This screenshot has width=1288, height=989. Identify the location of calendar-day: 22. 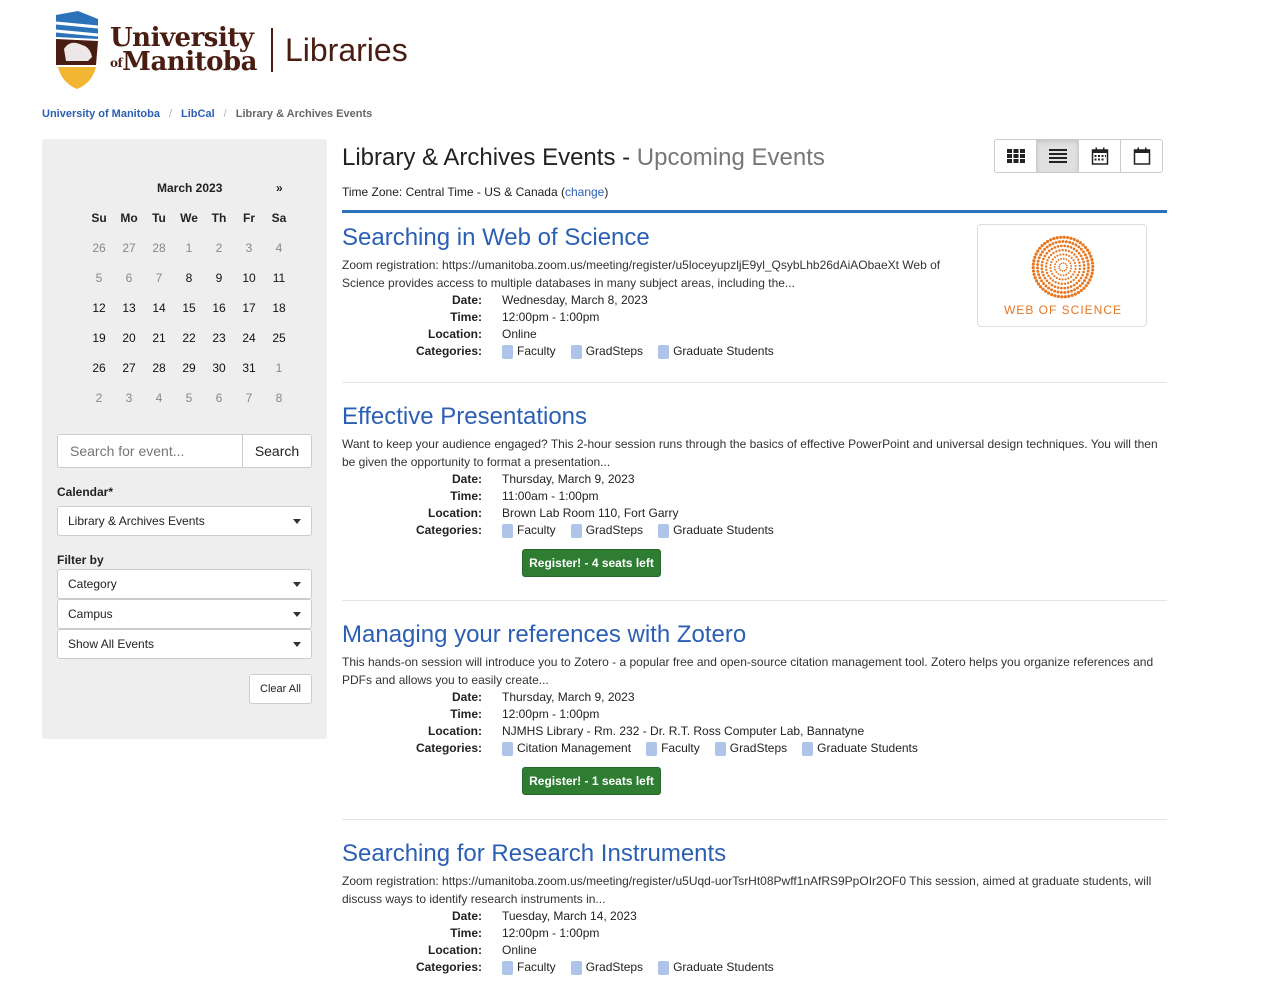
(189, 338).